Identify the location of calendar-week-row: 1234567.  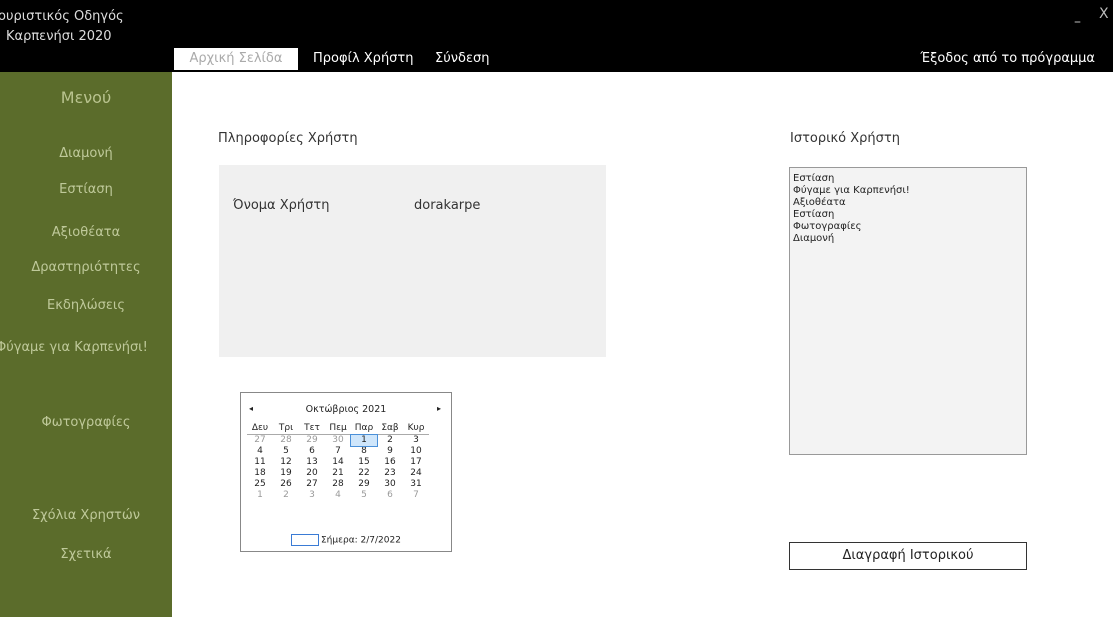
(338, 495).